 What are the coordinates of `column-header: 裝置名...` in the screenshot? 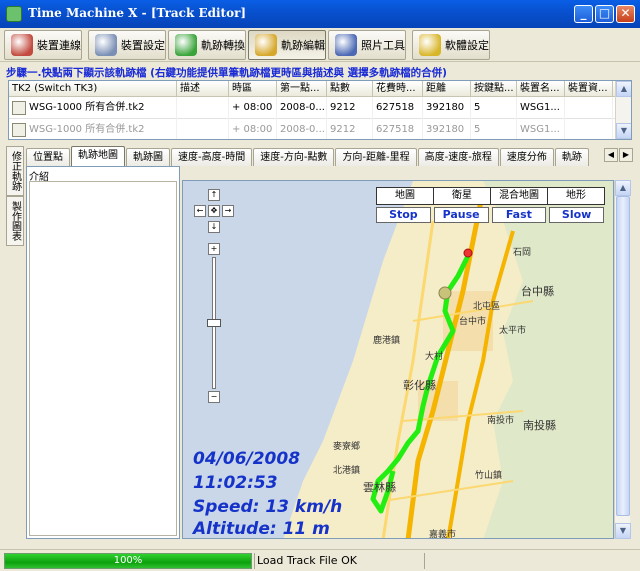 It's located at (541, 89).